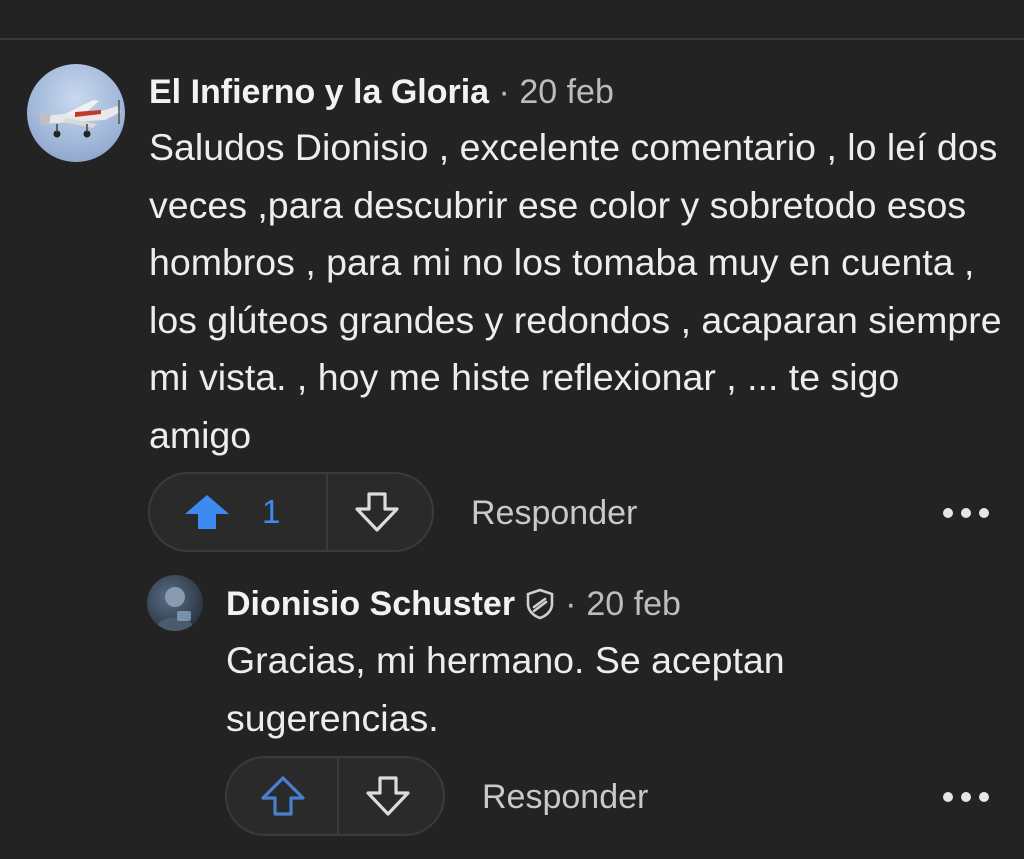 This screenshot has width=1024, height=859. What do you see at coordinates (370, 604) in the screenshot?
I see `author-name: Dionisio Schuster` at bounding box center [370, 604].